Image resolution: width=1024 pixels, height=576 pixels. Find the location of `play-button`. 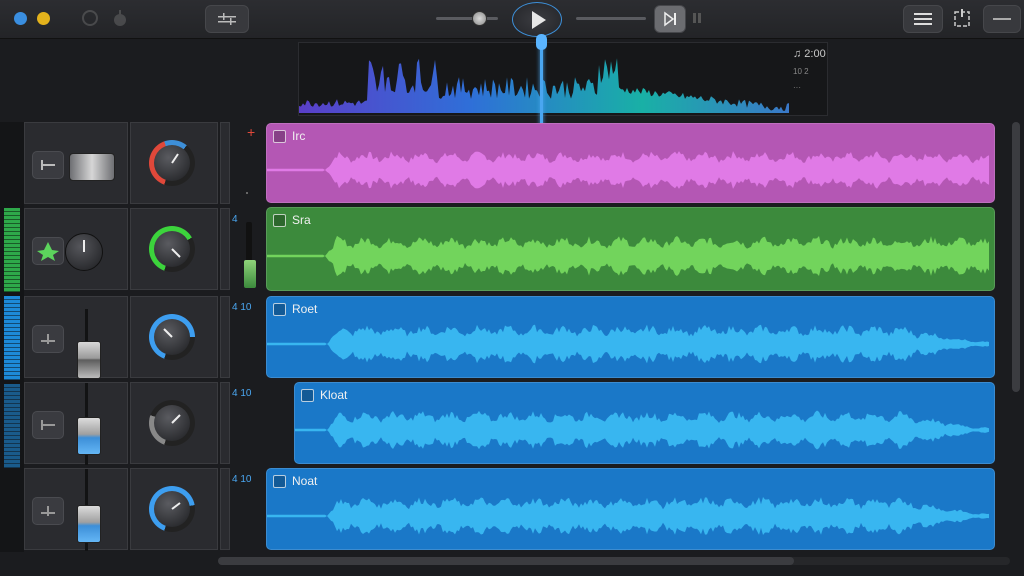

play-button is located at coordinates (537, 19).